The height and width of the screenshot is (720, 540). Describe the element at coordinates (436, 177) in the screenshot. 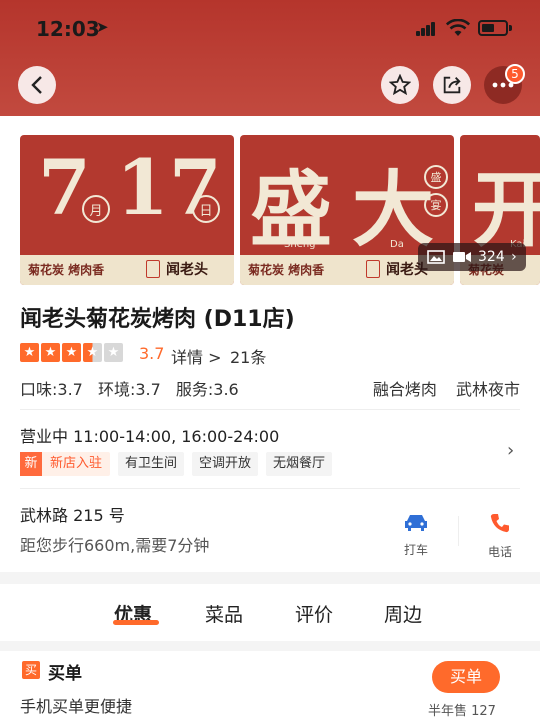

I see `photo-circle-char: 盛` at that location.